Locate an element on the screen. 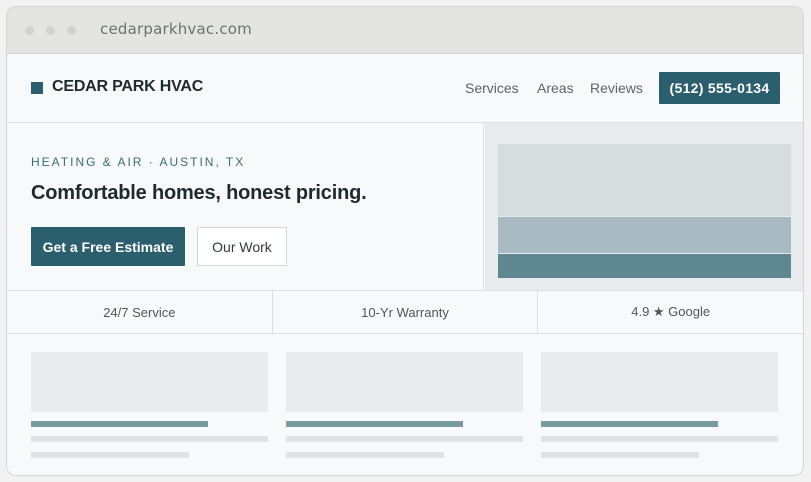  phone-call-button: (512) 555-0134 is located at coordinates (719, 88).